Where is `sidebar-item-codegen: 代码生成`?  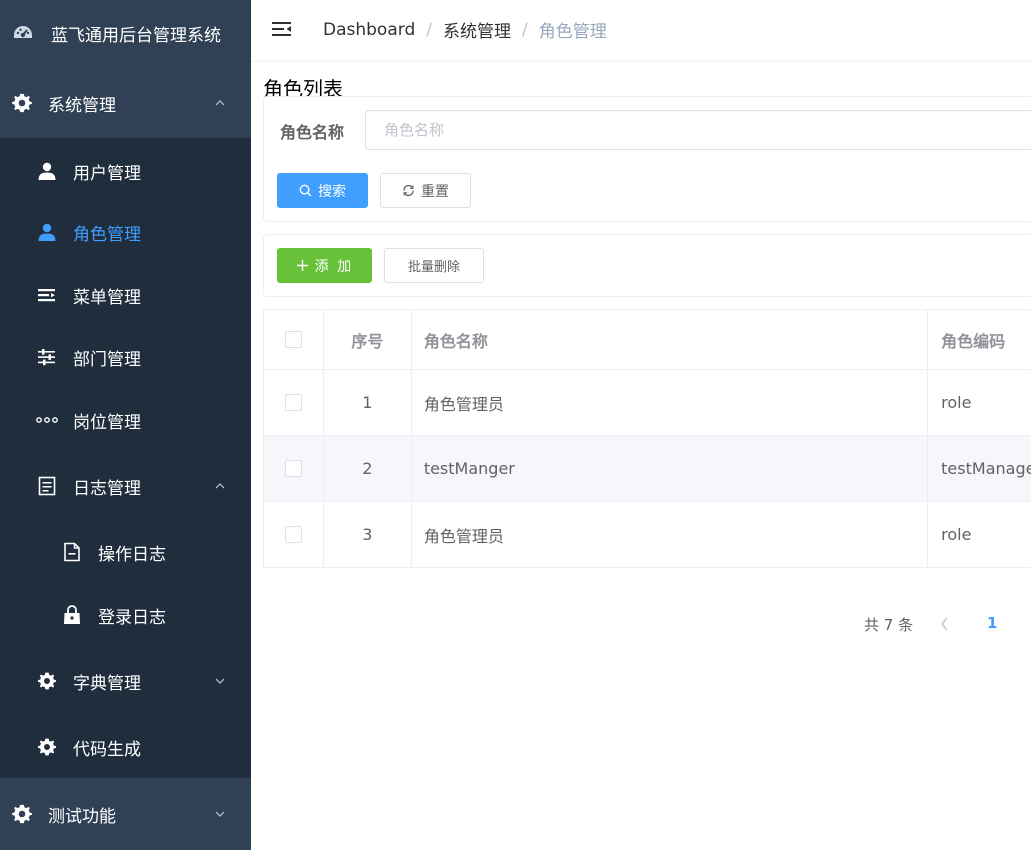
sidebar-item-codegen: 代码生成 is located at coordinates (125, 747).